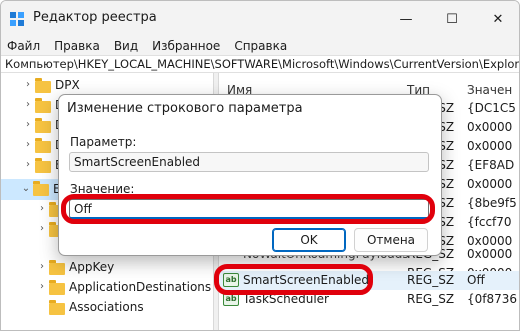 The image size is (520, 331). I want to click on tree-item-appkey: › AppKey, so click(107, 267).